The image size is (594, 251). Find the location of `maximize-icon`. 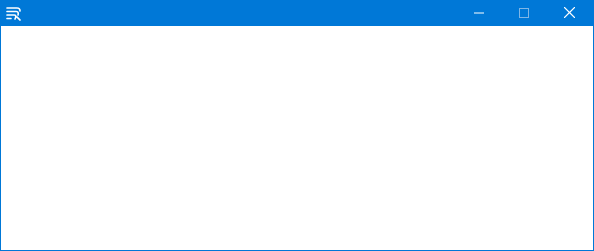

maximize-icon is located at coordinates (523, 14).